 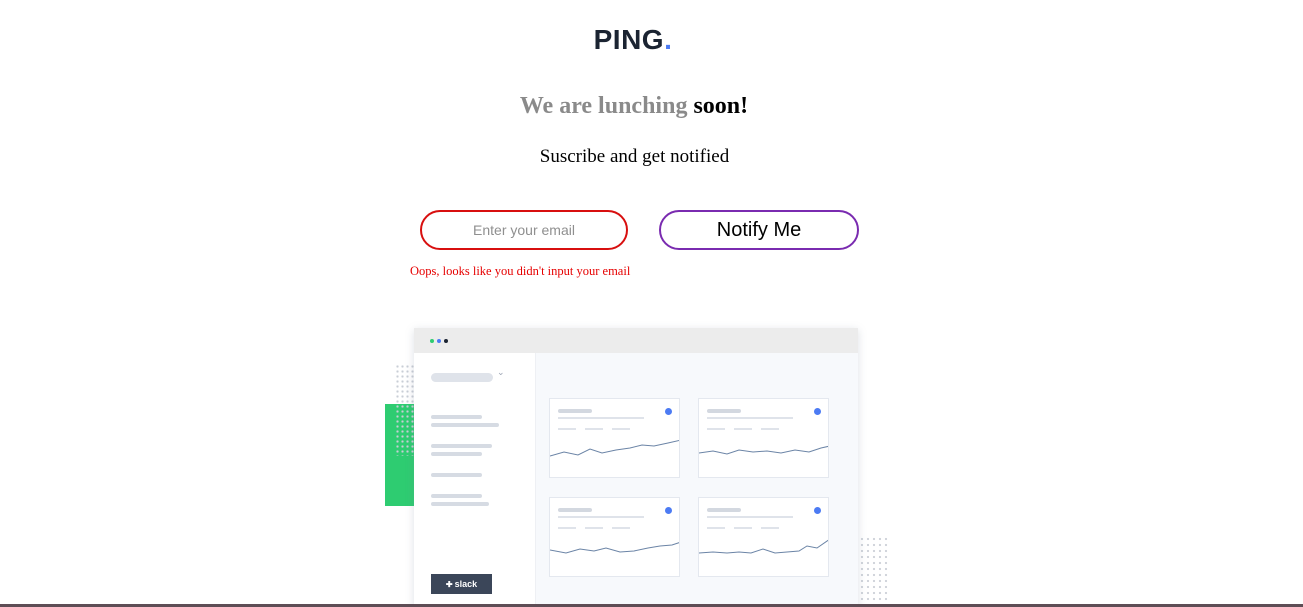 I want to click on chevron-down-icon: ⌄, so click(x=501, y=373).